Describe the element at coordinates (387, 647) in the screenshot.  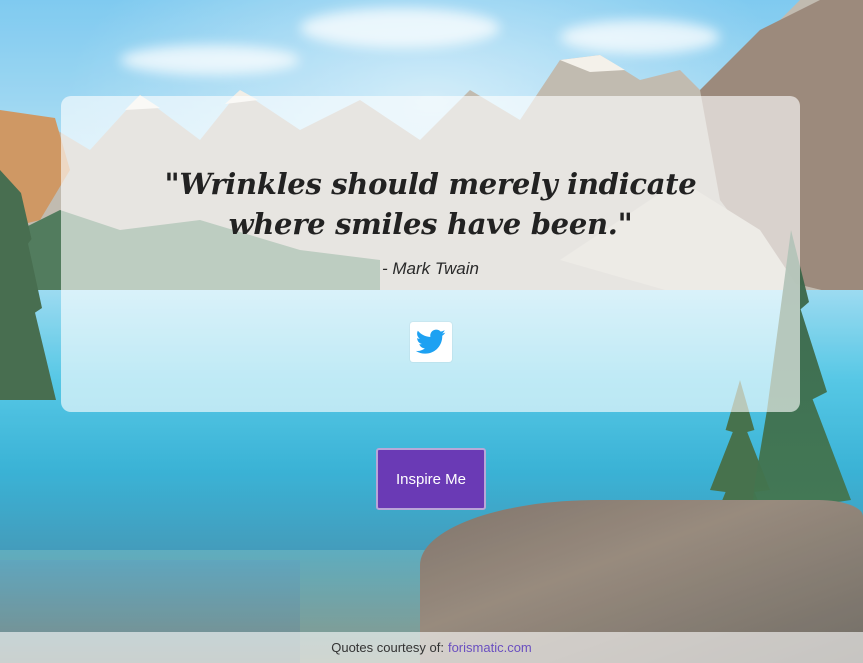
I see `footer-credit-text: Quotes courtesy of:` at that location.